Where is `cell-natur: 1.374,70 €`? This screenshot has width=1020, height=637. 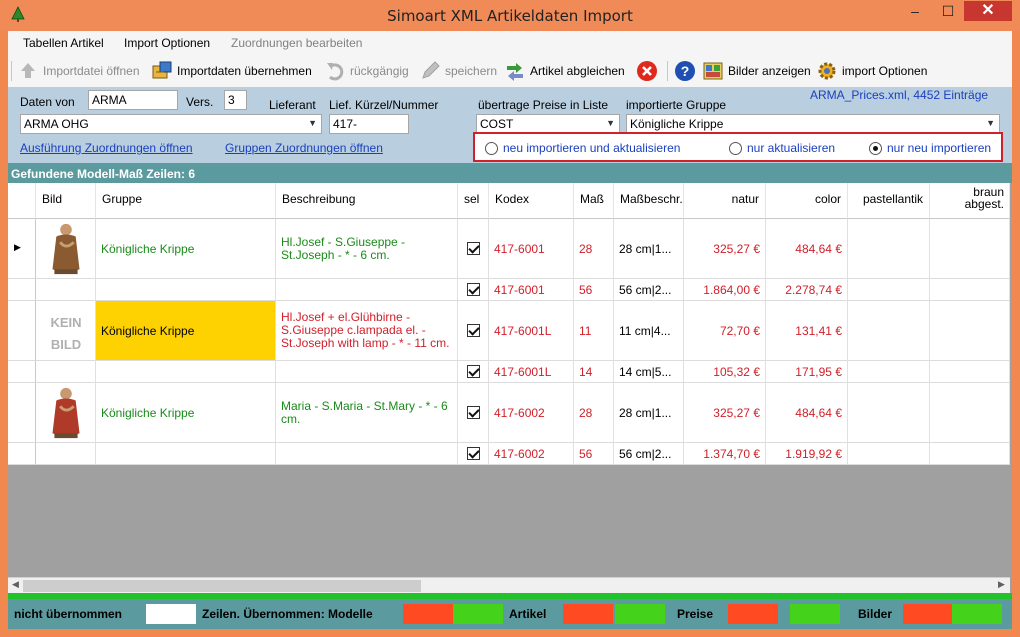
cell-natur: 1.374,70 € is located at coordinates (725, 454).